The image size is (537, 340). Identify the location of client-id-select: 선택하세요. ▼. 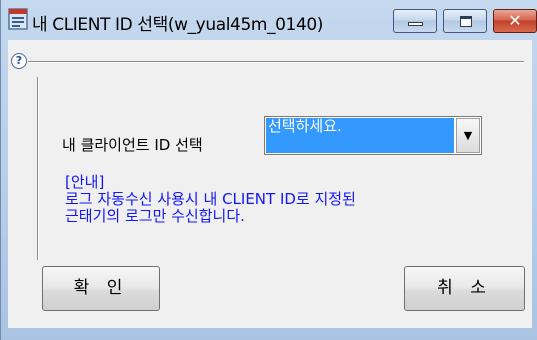
(373, 135).